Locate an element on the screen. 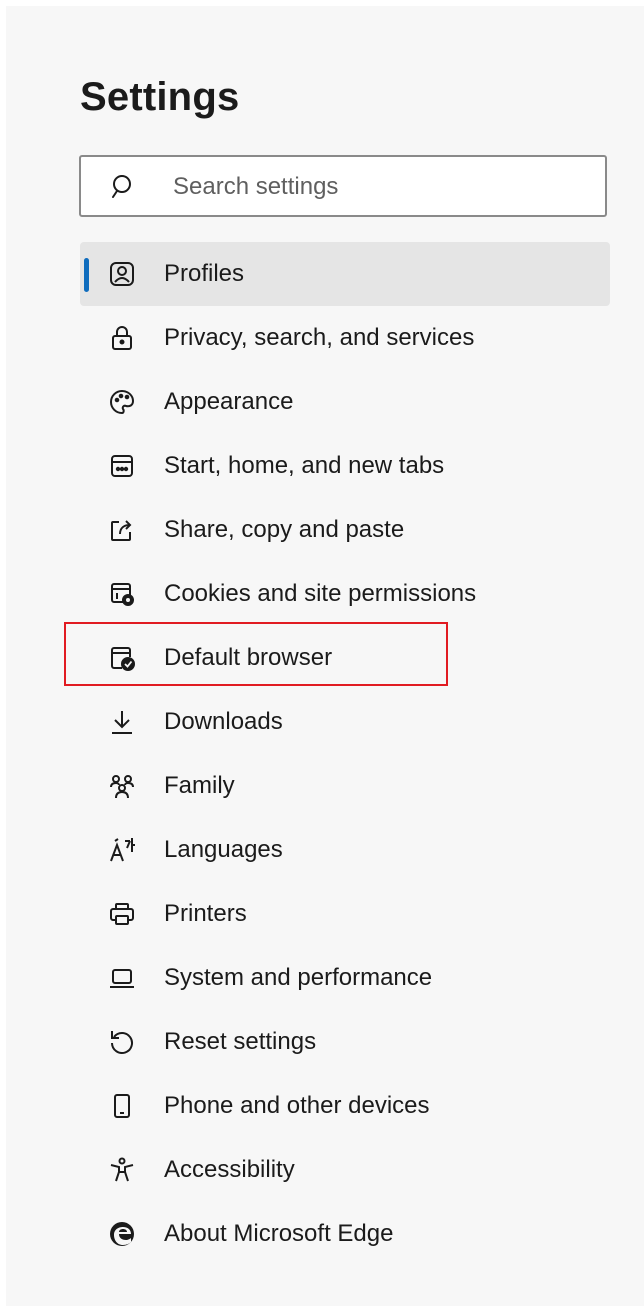 This screenshot has height=1306, width=644. nav-item-label: Share, copy and paste is located at coordinates (284, 529).